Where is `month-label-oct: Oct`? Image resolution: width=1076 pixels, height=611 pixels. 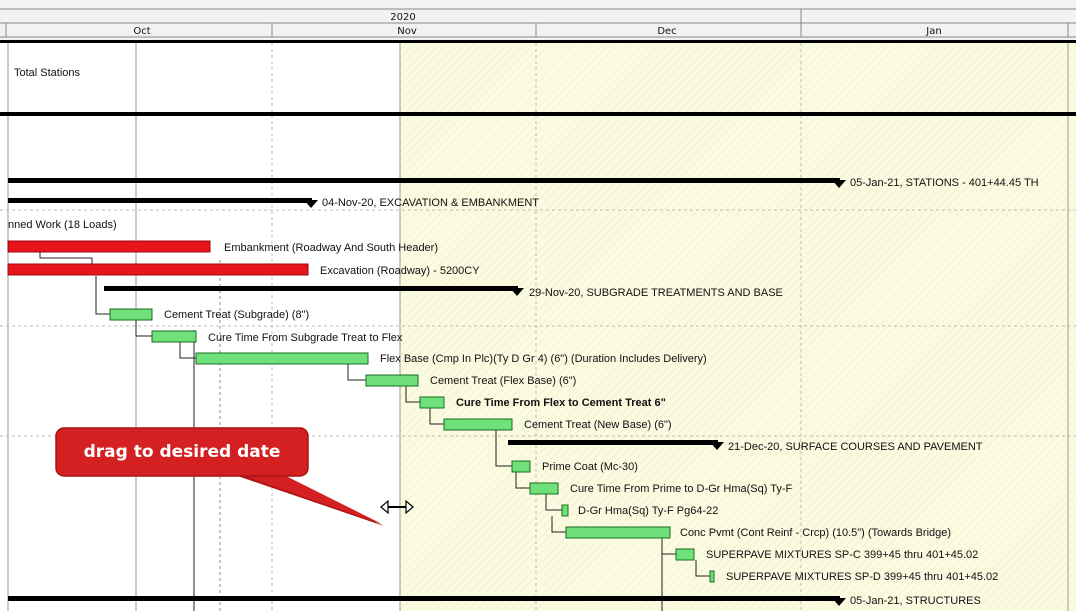 month-label-oct: Oct is located at coordinates (141, 31).